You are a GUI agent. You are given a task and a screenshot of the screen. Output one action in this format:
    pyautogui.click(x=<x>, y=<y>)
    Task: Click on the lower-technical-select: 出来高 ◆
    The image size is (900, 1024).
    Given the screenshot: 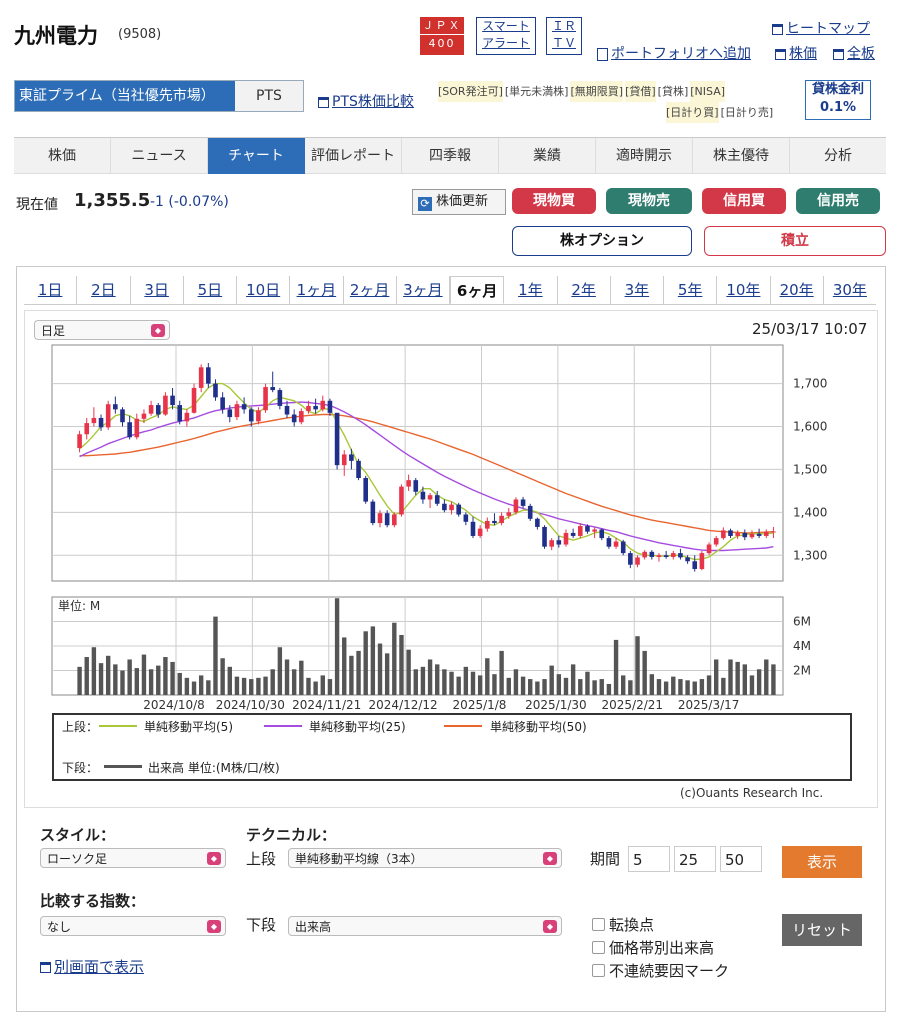 What is the action you would take?
    pyautogui.click(x=425, y=926)
    